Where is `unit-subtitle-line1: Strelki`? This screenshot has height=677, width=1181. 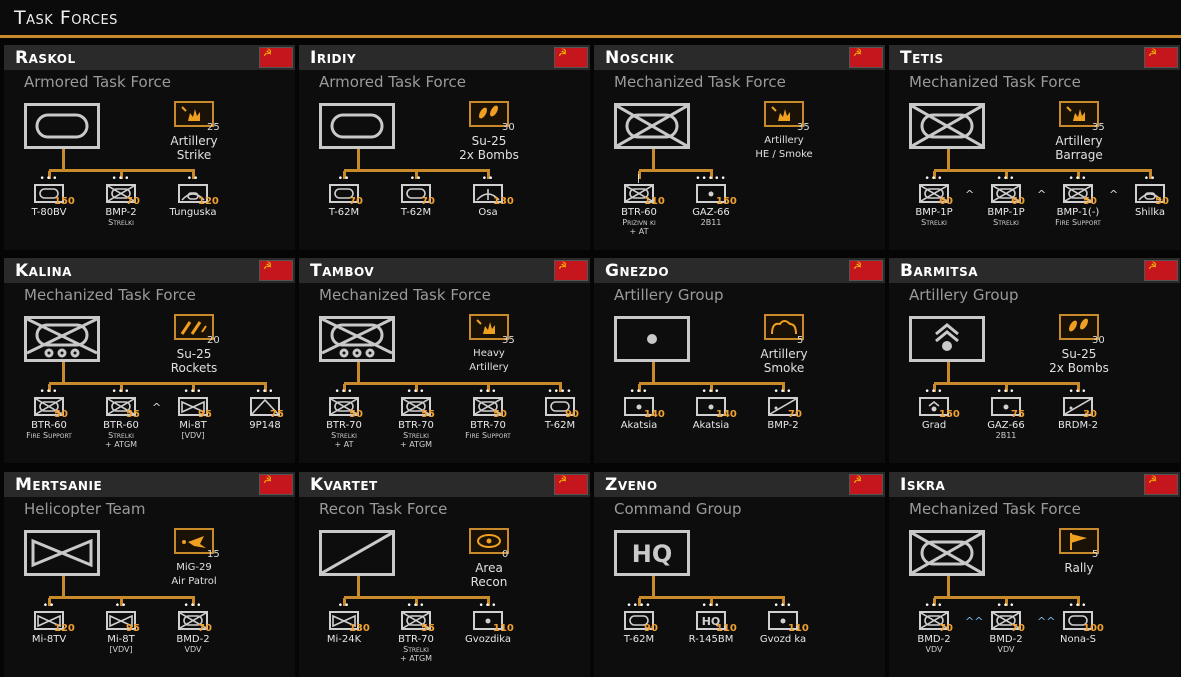 unit-subtitle-line1: Strelki is located at coordinates (121, 222).